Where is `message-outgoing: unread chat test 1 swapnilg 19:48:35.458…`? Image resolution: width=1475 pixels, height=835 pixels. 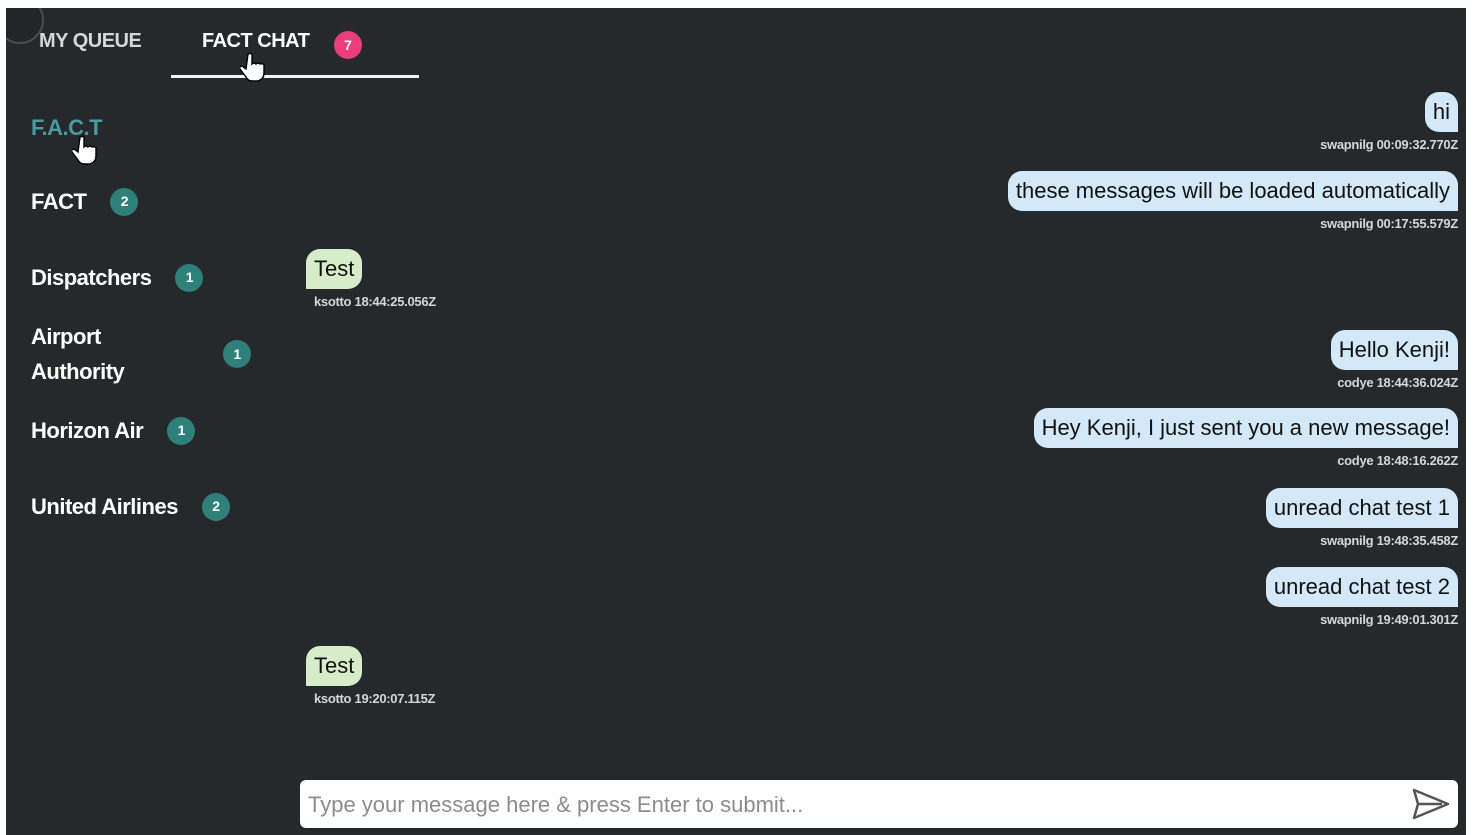
message-outgoing: unread chat test 1 swapnilg 19:48:35.458… is located at coordinates (1361, 518).